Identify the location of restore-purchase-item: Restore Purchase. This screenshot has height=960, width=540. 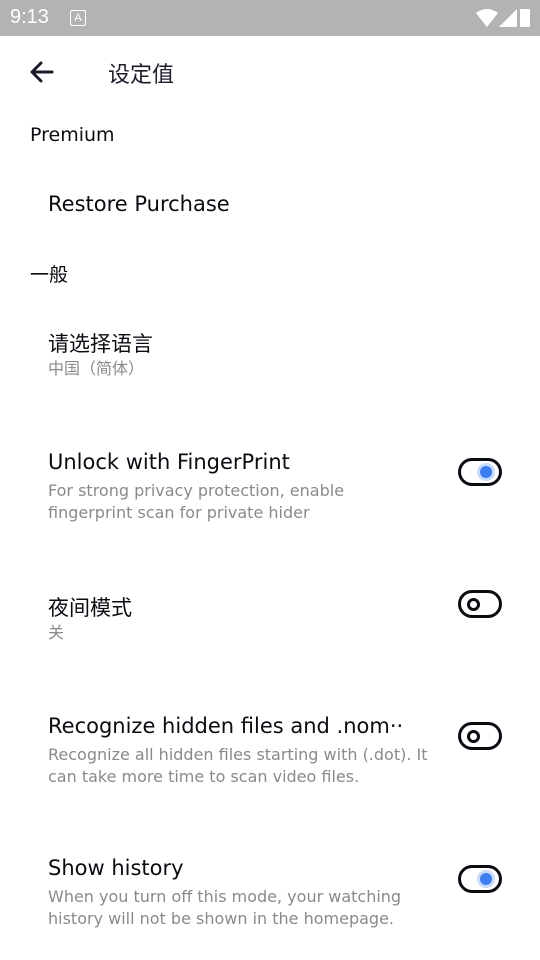
(270, 206).